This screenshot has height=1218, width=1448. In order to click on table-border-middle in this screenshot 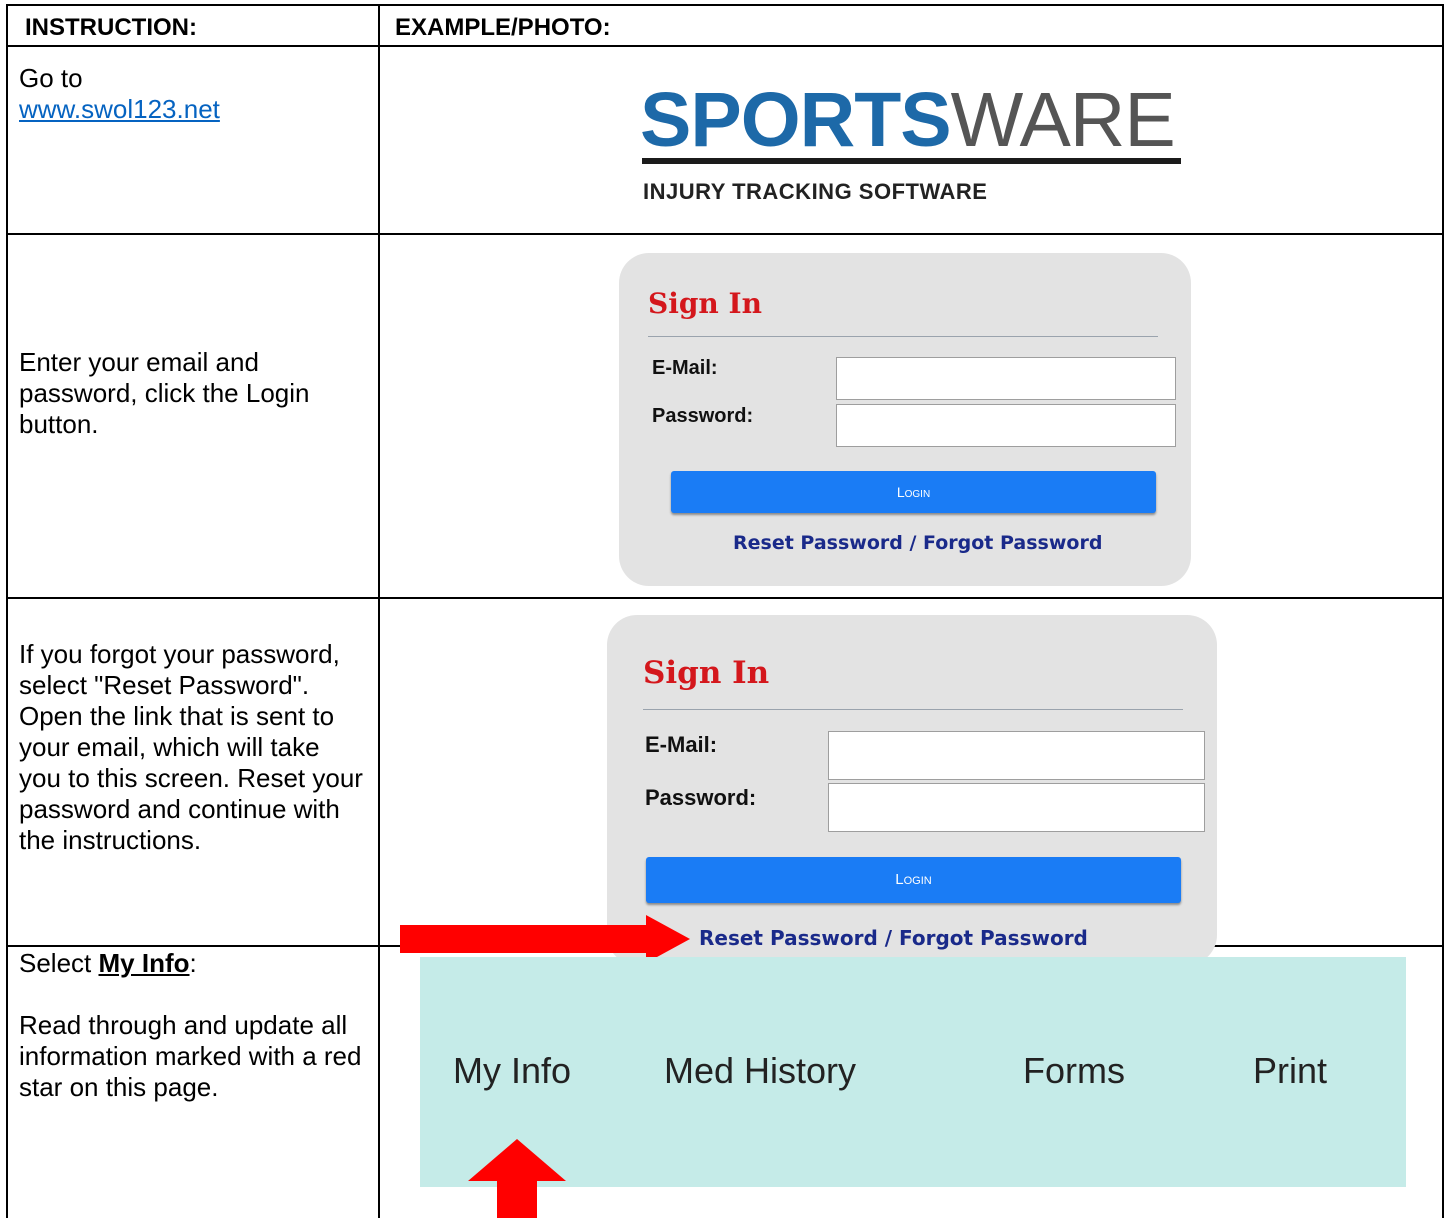, I will do `click(379, 611)`.